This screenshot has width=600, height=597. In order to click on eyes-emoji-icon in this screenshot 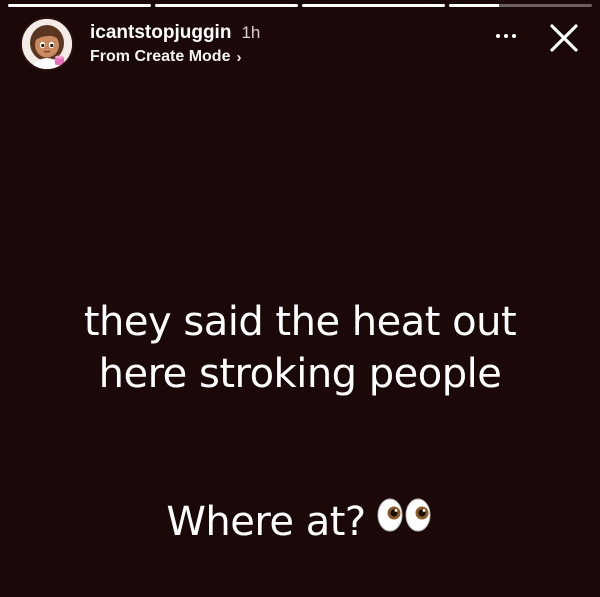, I will do `click(405, 520)`.